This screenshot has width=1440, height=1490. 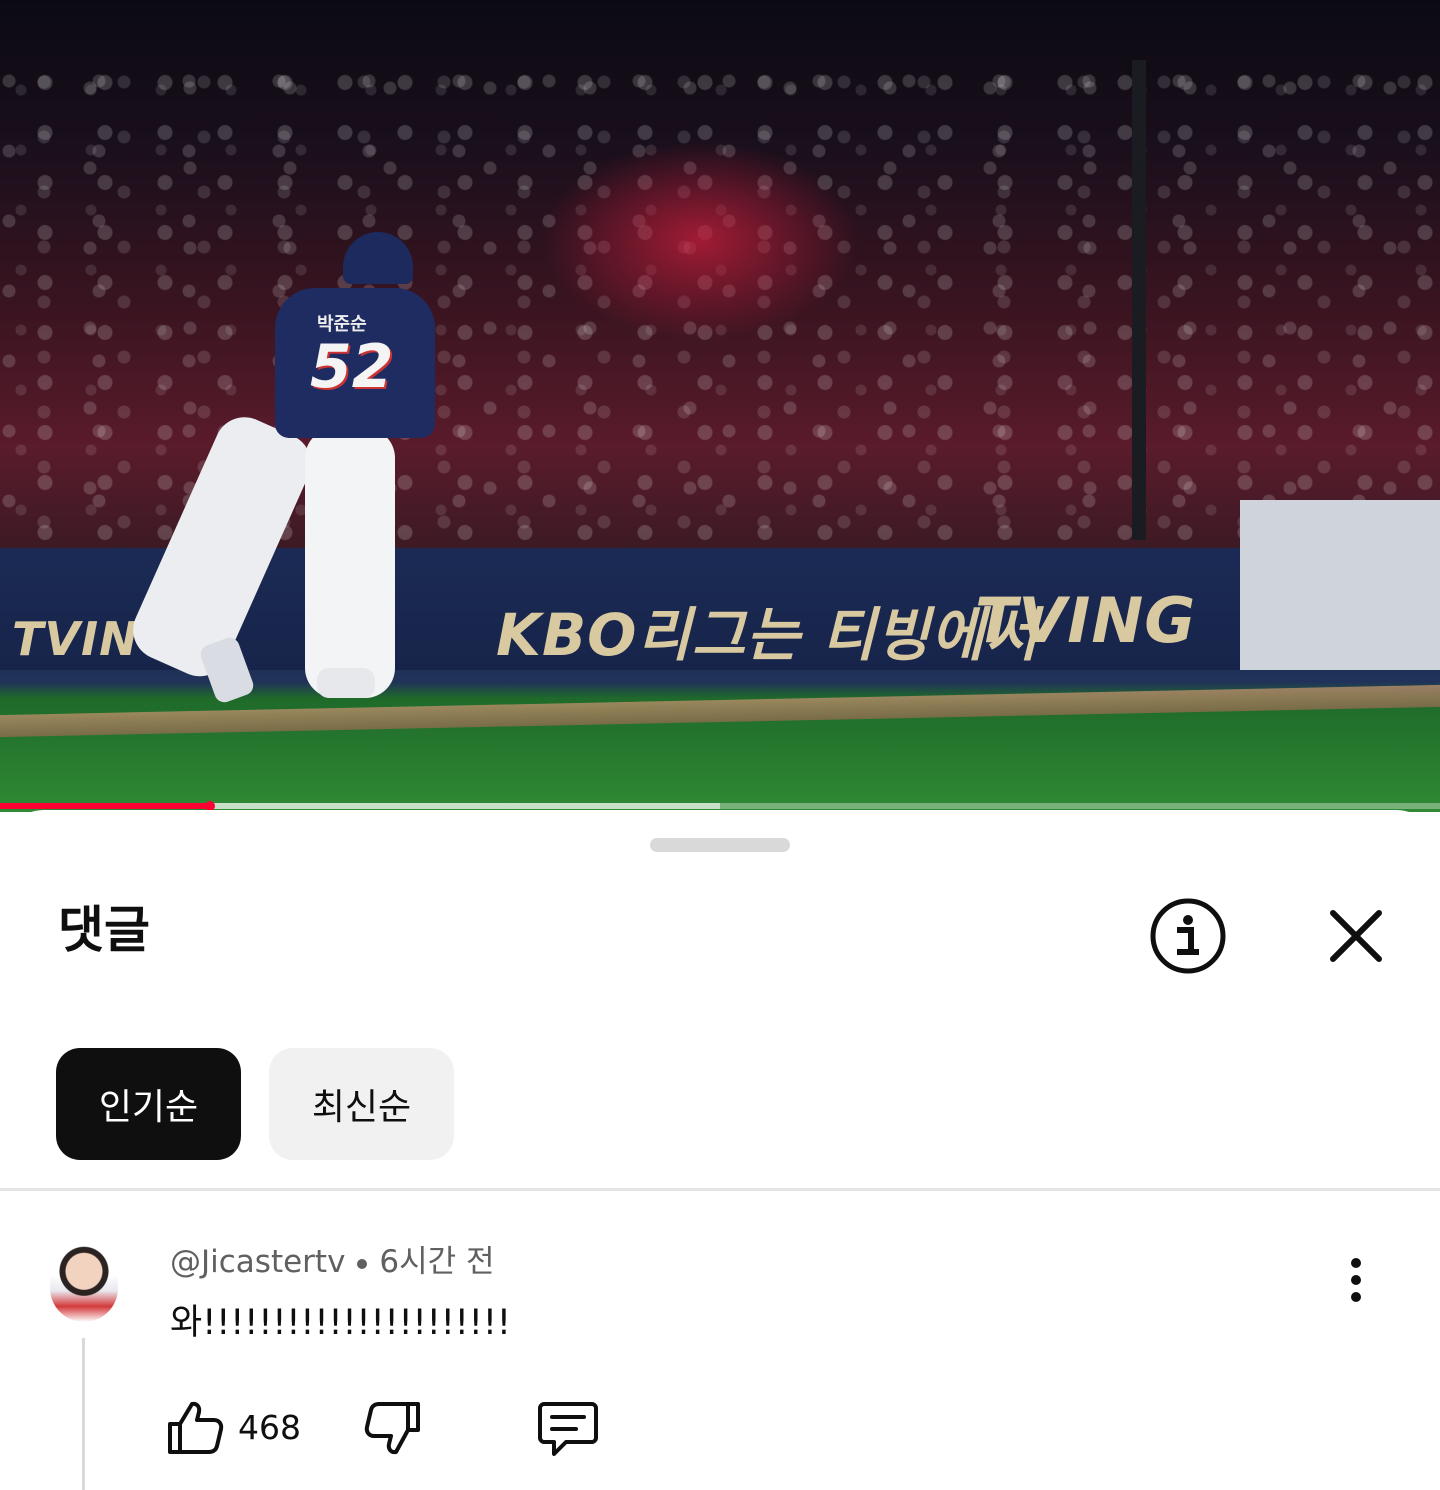 I want to click on comment-meta: @Jicastertv 6시간 전, so click(x=332, y=1262).